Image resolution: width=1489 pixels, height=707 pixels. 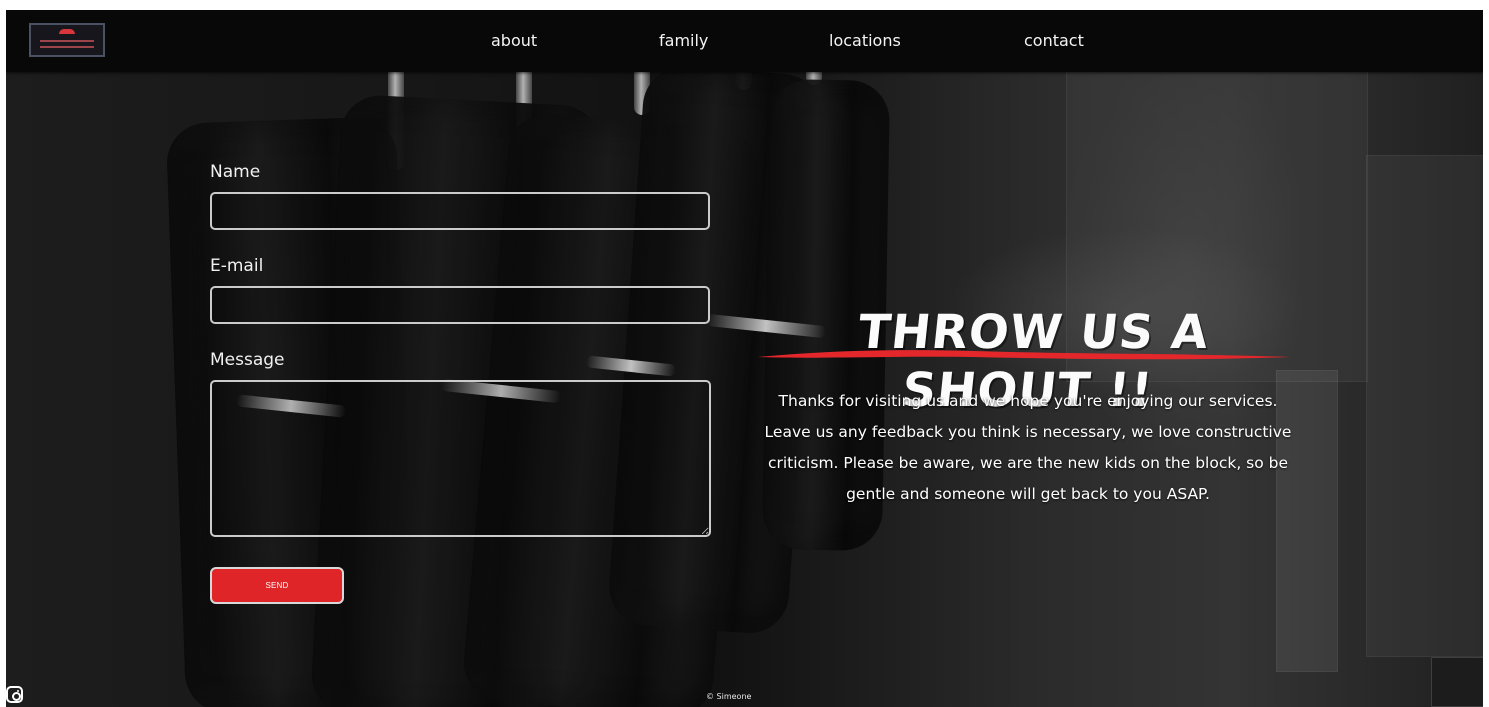 What do you see at coordinates (460, 211) in the screenshot?
I see `name-field` at bounding box center [460, 211].